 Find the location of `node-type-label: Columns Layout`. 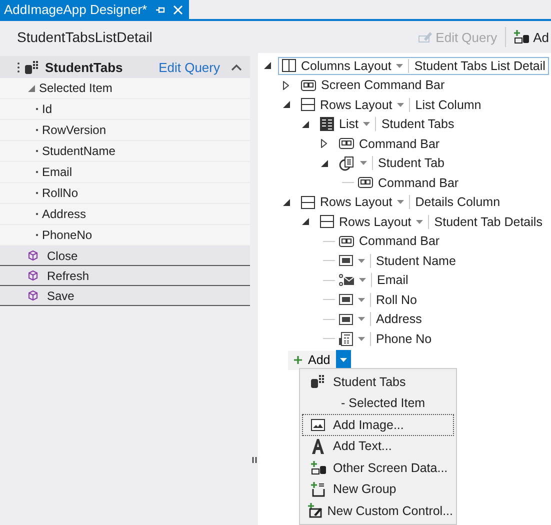

node-type-label: Columns Layout is located at coordinates (346, 65).